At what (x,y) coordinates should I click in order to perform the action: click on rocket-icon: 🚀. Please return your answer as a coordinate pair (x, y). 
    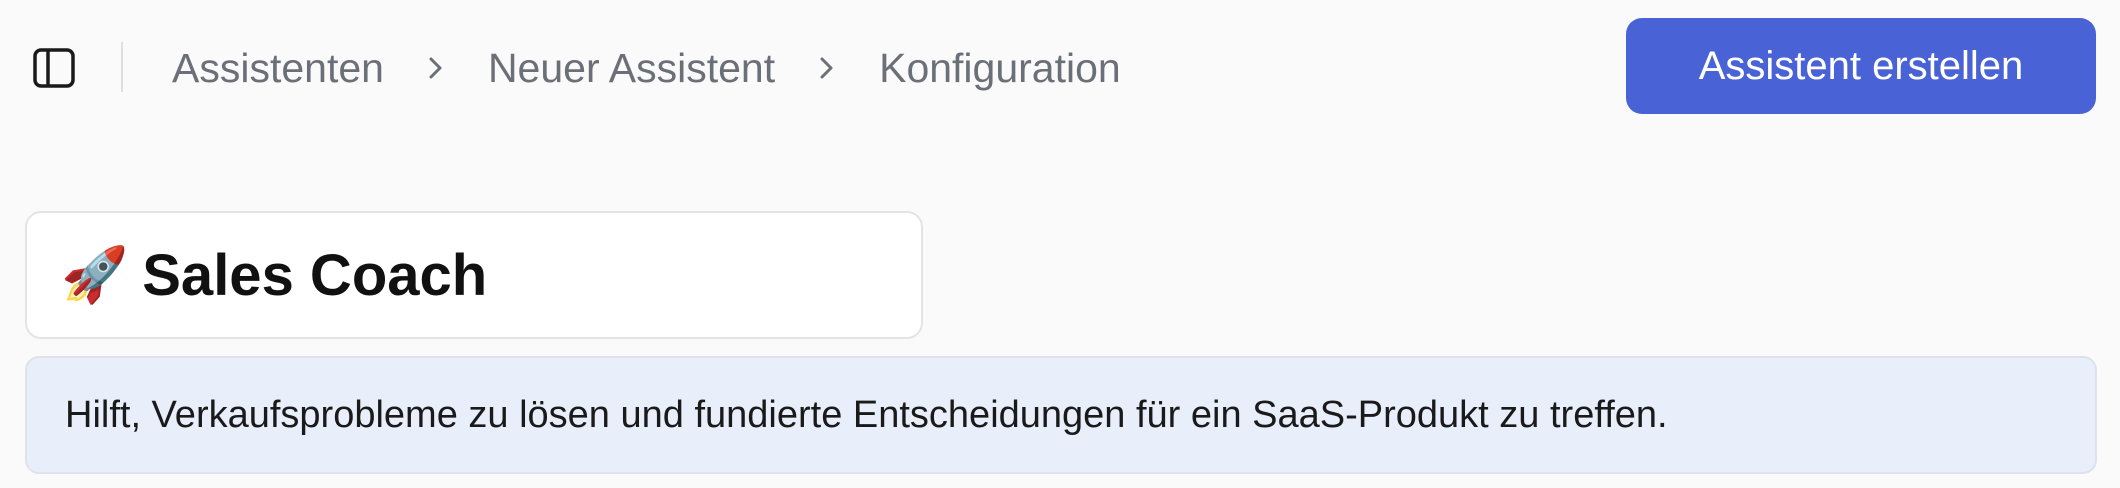
    Looking at the image, I should click on (94, 275).